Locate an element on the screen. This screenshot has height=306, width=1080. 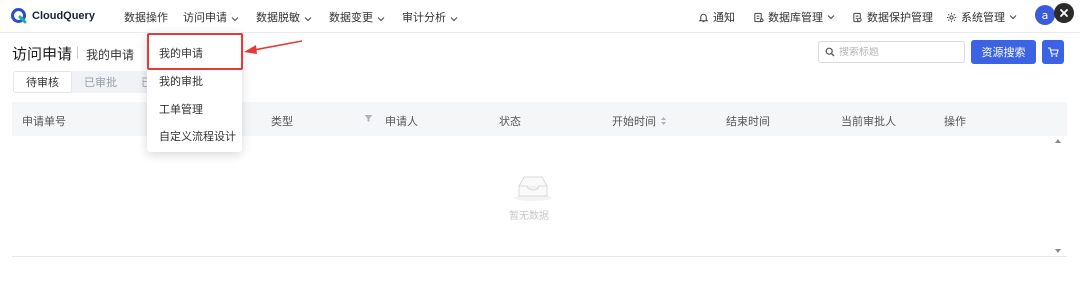
menu-item-ticket-management: 工单管理 is located at coordinates (181, 109).